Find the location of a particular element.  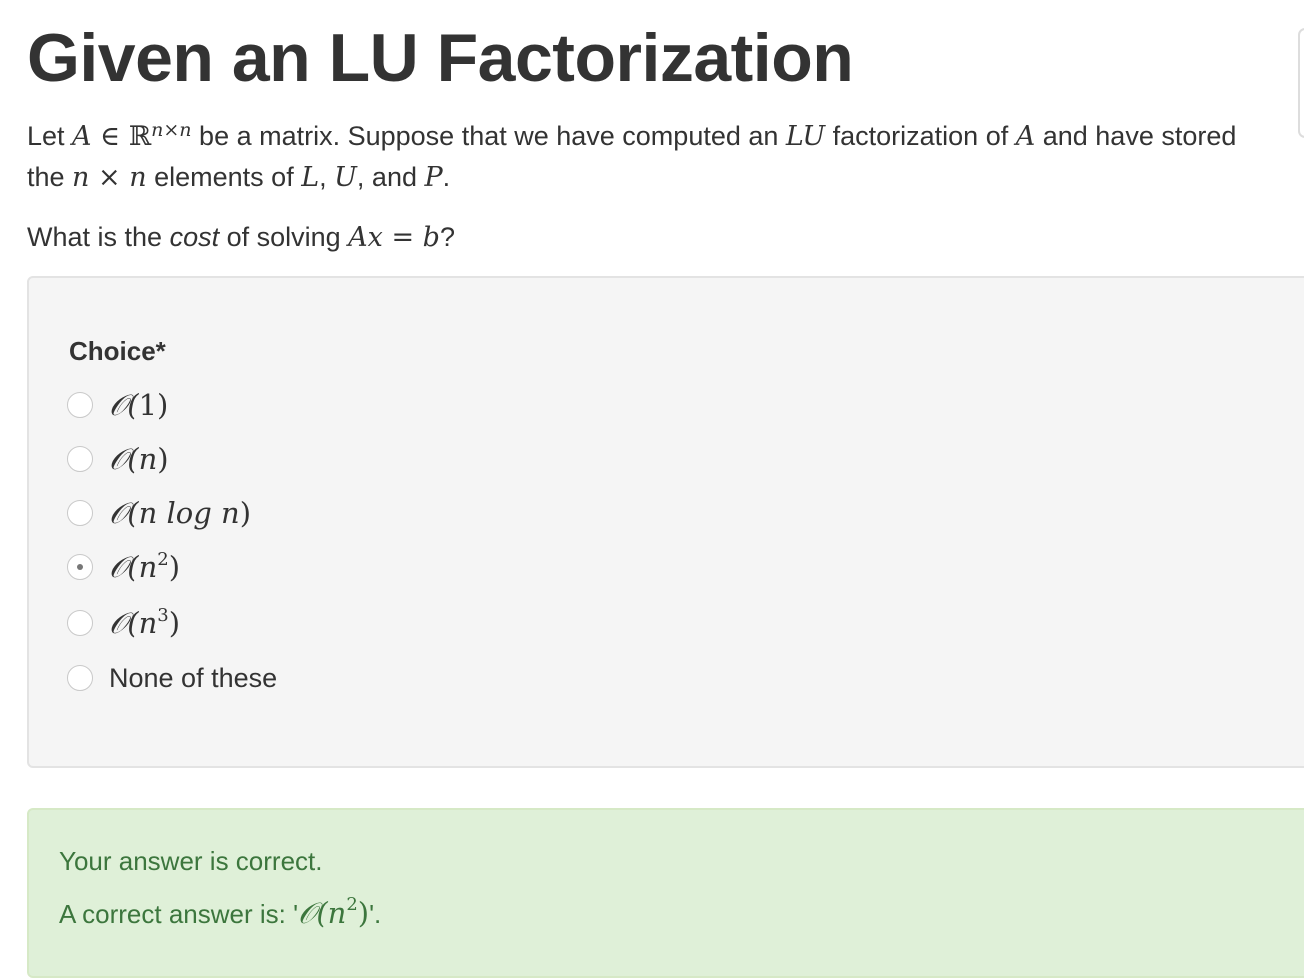

feedback-status: Your answer is correct. is located at coordinates (191, 861).